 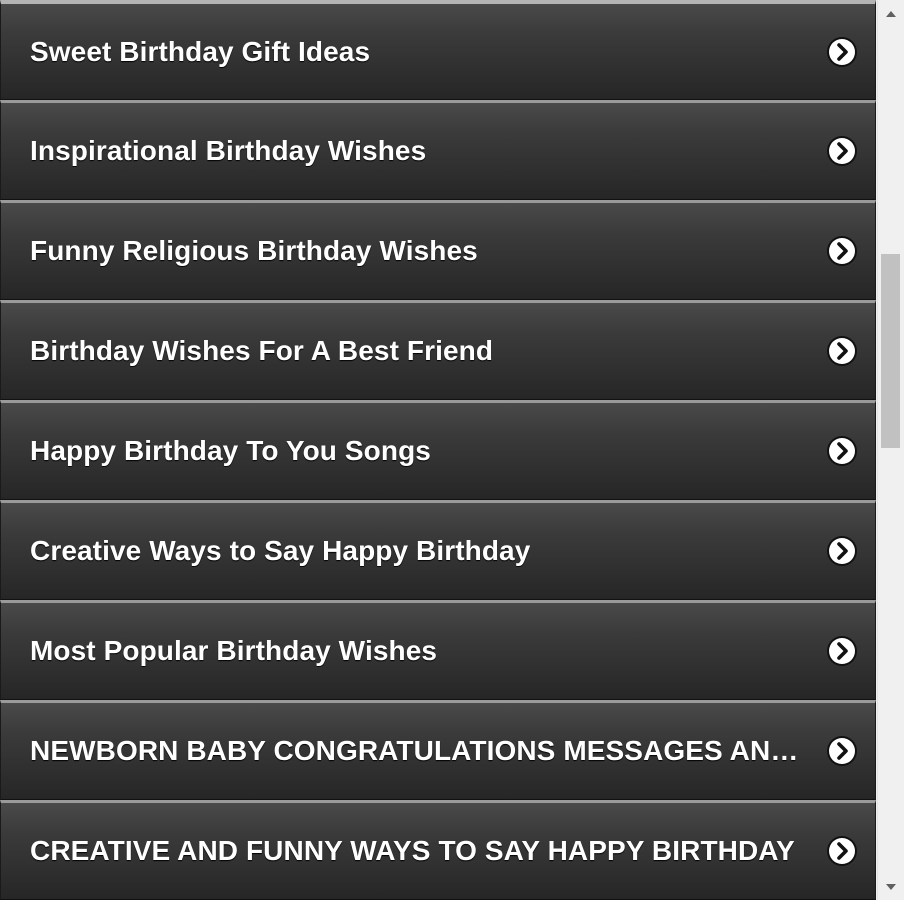 I want to click on scroll-up-arrow-icon, so click(x=891, y=13).